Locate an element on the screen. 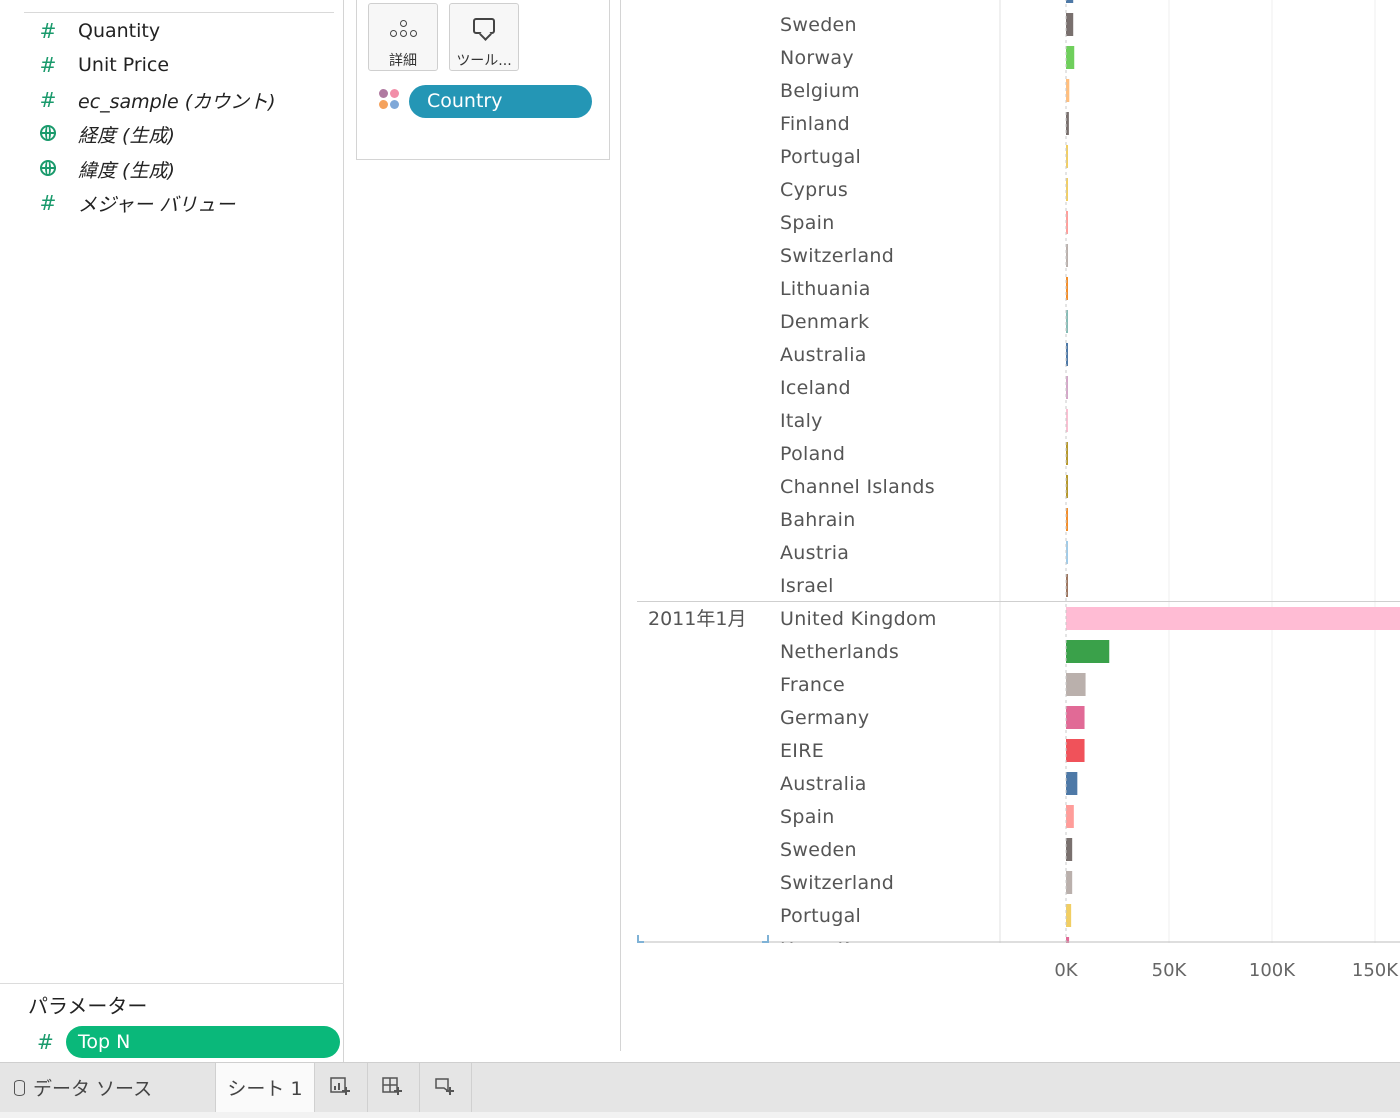 Image resolution: width=1400 pixels, height=1118 pixels. row-header-label: Italy is located at coordinates (801, 421).